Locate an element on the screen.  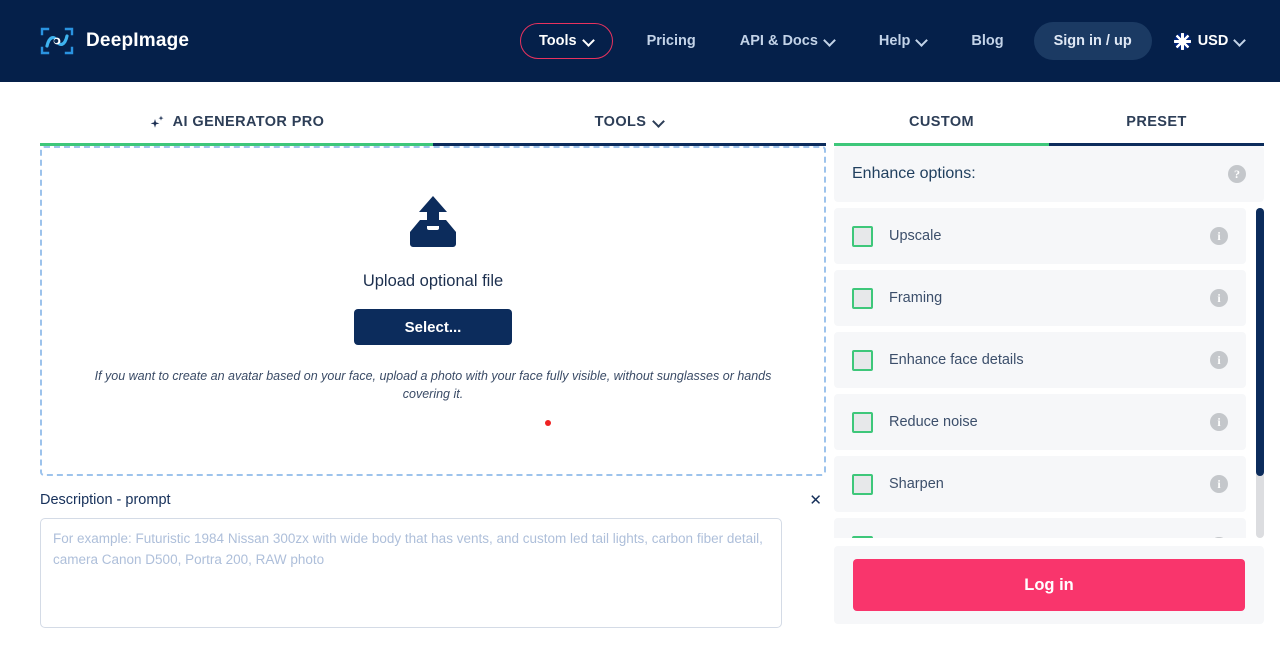
option-label-upscale: Upscale is located at coordinates (915, 236).